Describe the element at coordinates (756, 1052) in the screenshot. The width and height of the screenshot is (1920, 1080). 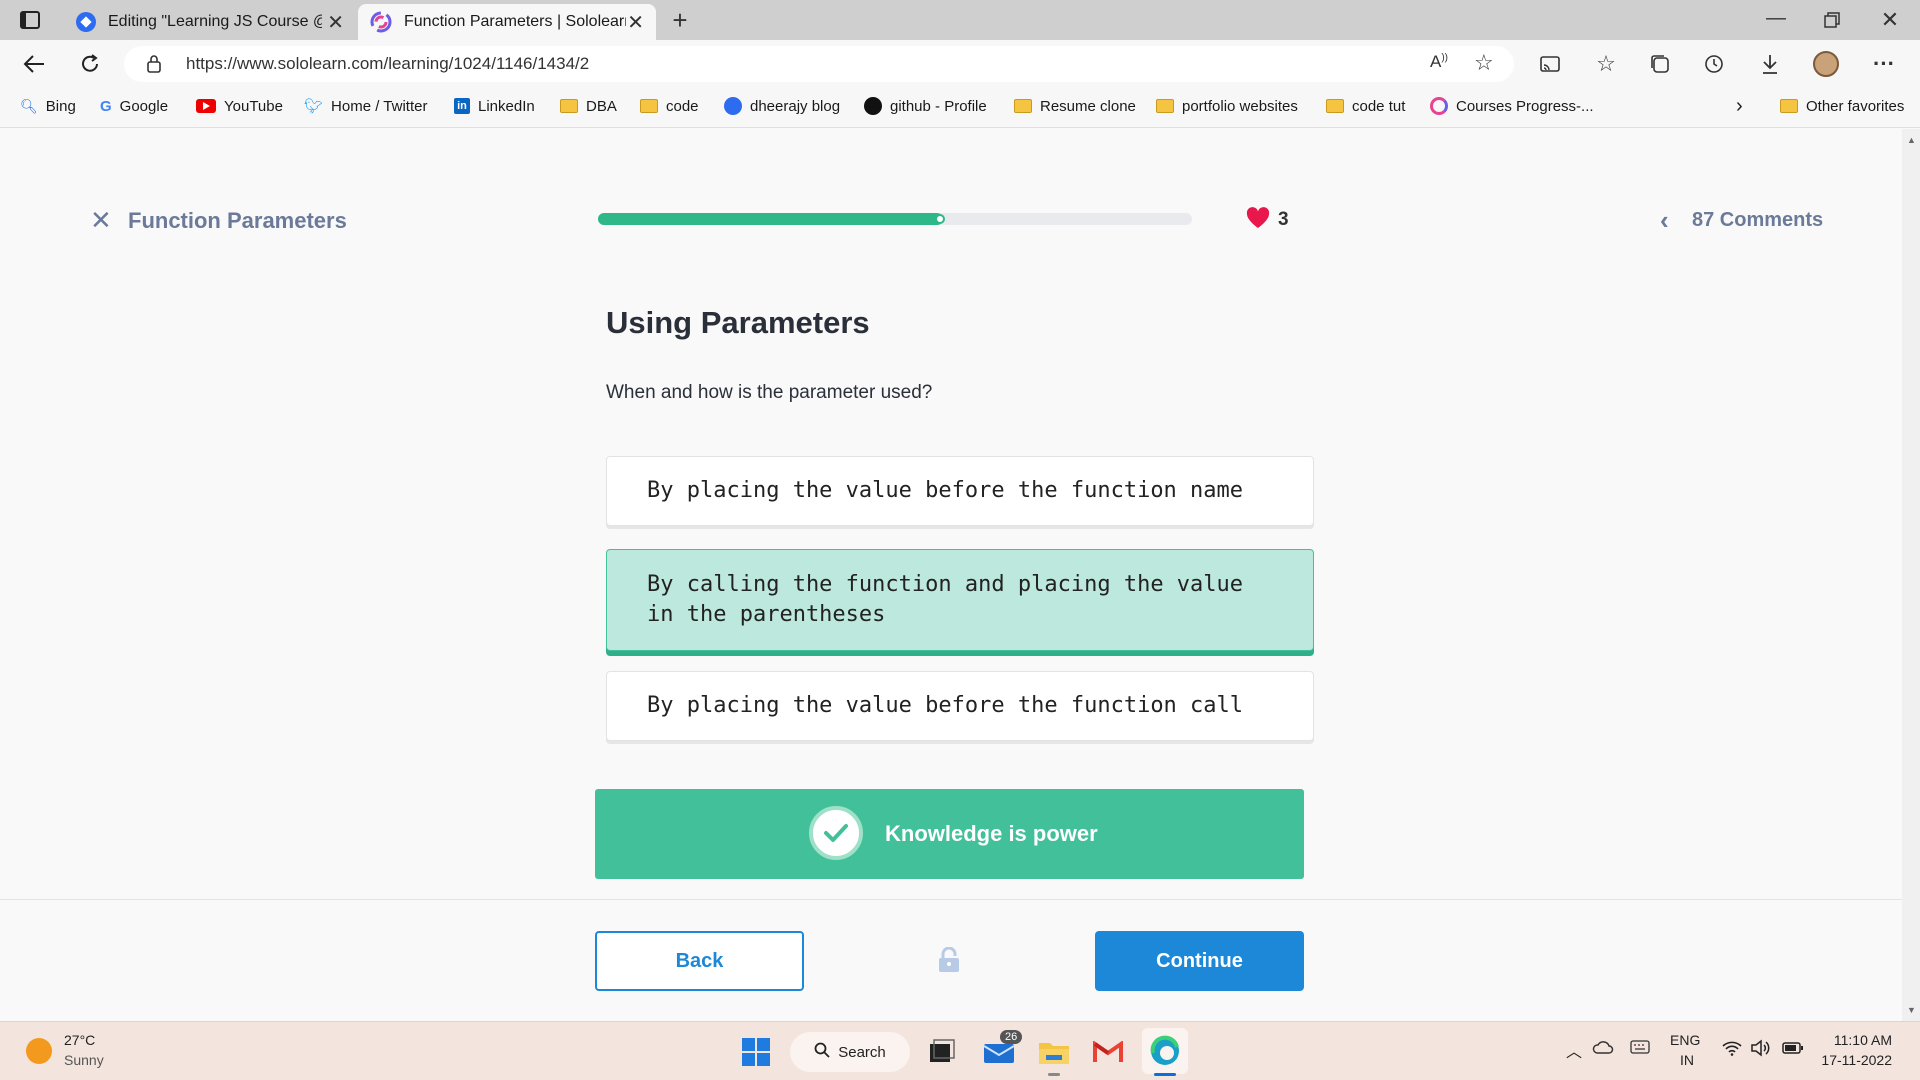
I see `windows-start-icon` at that location.